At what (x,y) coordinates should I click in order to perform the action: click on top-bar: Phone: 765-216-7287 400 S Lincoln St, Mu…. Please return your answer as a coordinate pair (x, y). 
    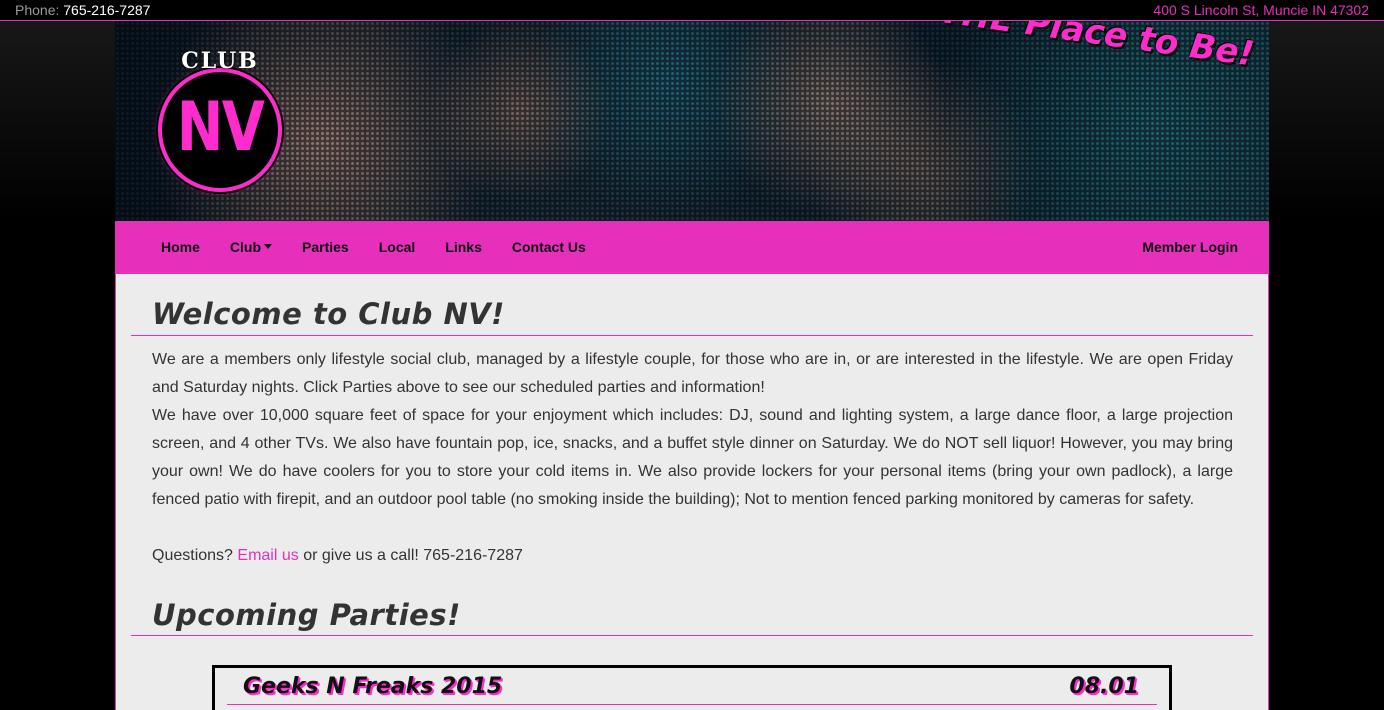
    Looking at the image, I should click on (692, 10).